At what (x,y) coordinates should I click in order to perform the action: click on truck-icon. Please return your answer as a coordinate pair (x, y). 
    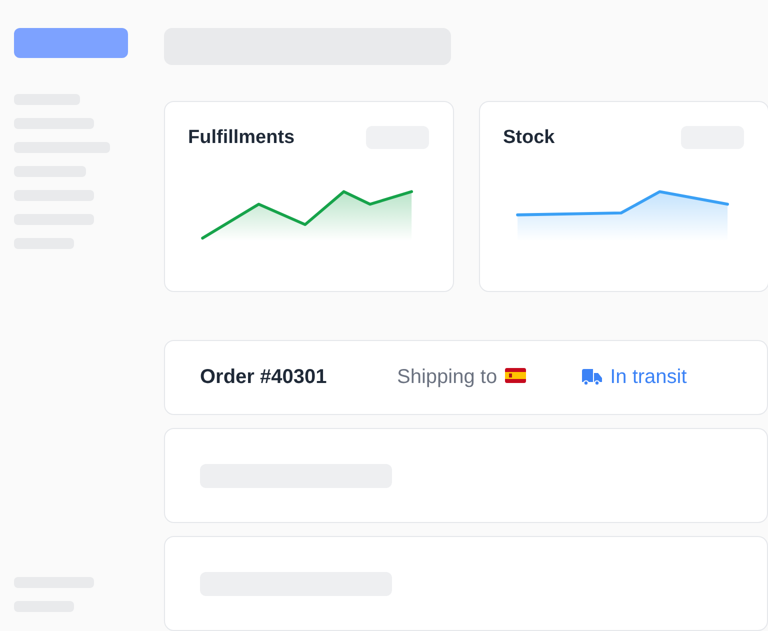
    Looking at the image, I should click on (592, 377).